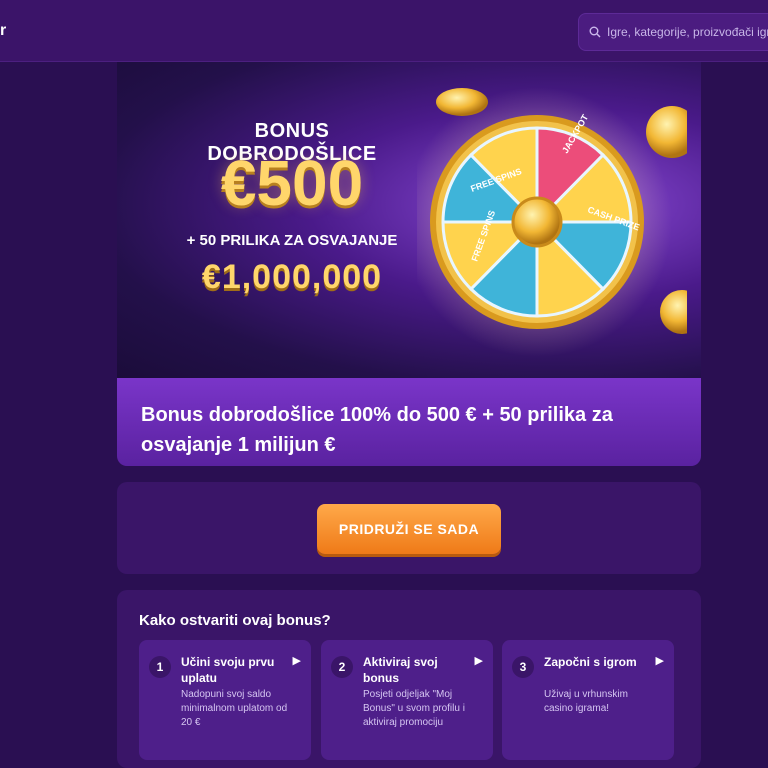 The height and width of the screenshot is (768, 768). Describe the element at coordinates (235, 620) in the screenshot. I see `how-title: Kako ostvariti ovaj bonus?` at that location.